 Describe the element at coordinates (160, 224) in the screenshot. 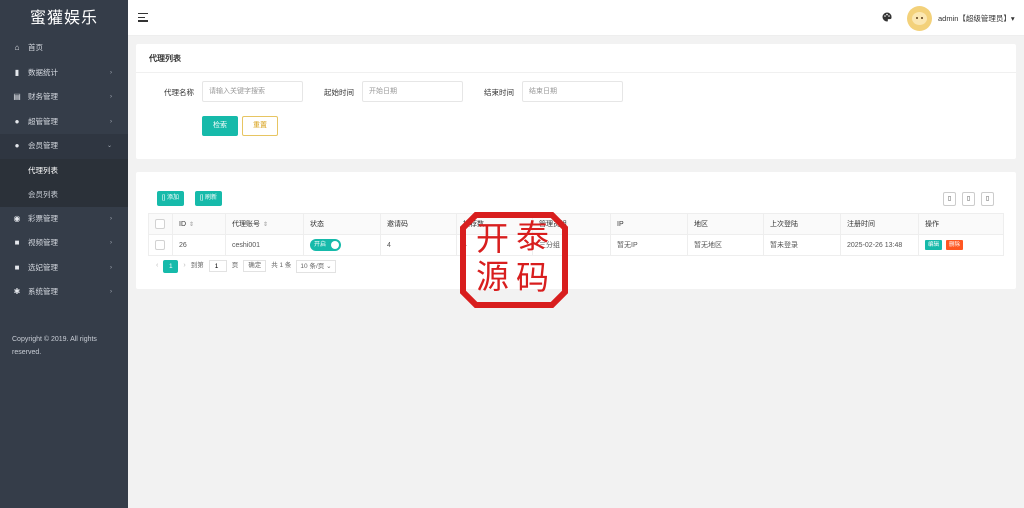

I see `select-all-checkbox` at that location.